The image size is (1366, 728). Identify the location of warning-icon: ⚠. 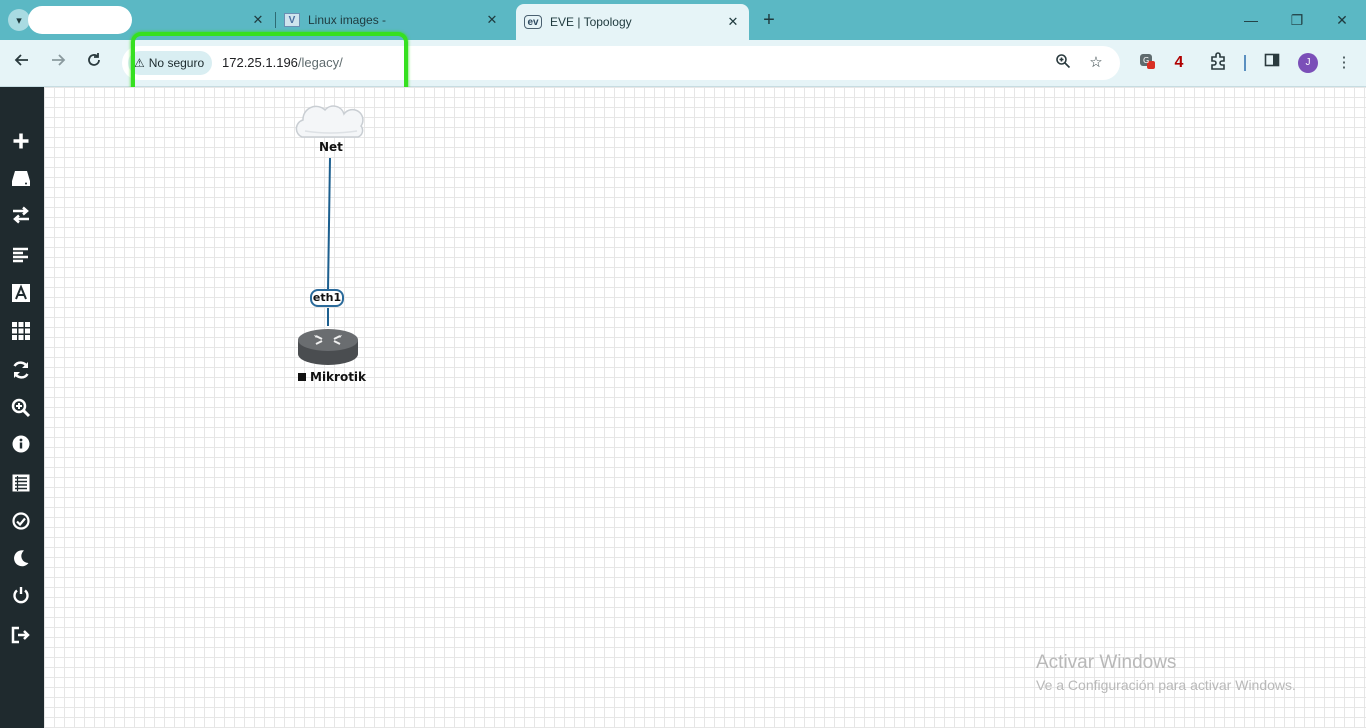
(139, 63).